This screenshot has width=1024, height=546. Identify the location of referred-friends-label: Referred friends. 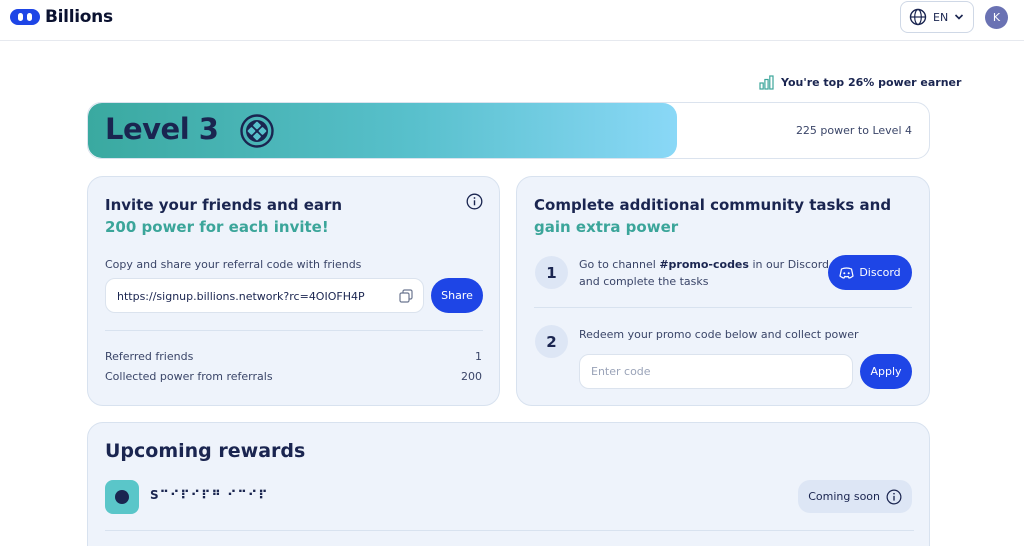
(149, 356).